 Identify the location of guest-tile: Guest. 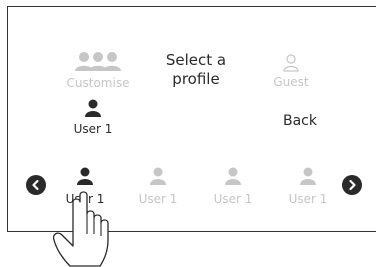
(291, 72).